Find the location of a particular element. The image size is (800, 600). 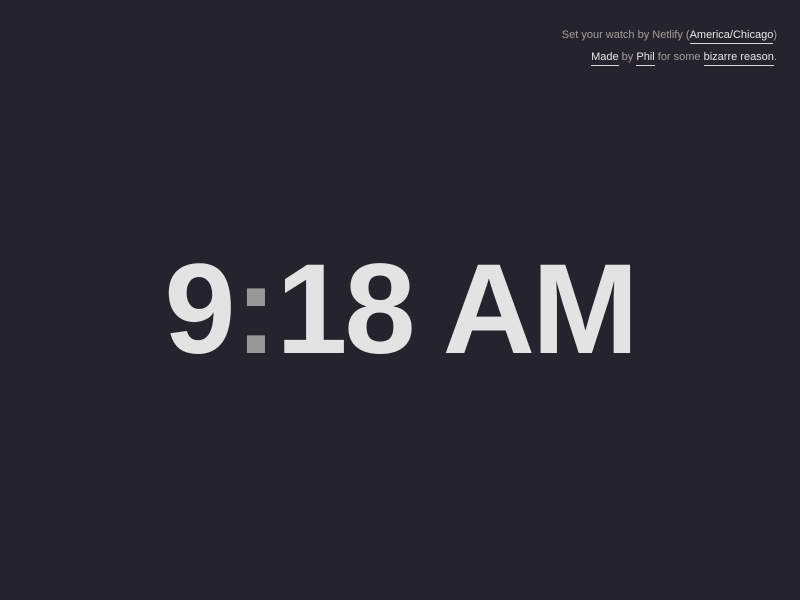

for-text: for some is located at coordinates (679, 57).